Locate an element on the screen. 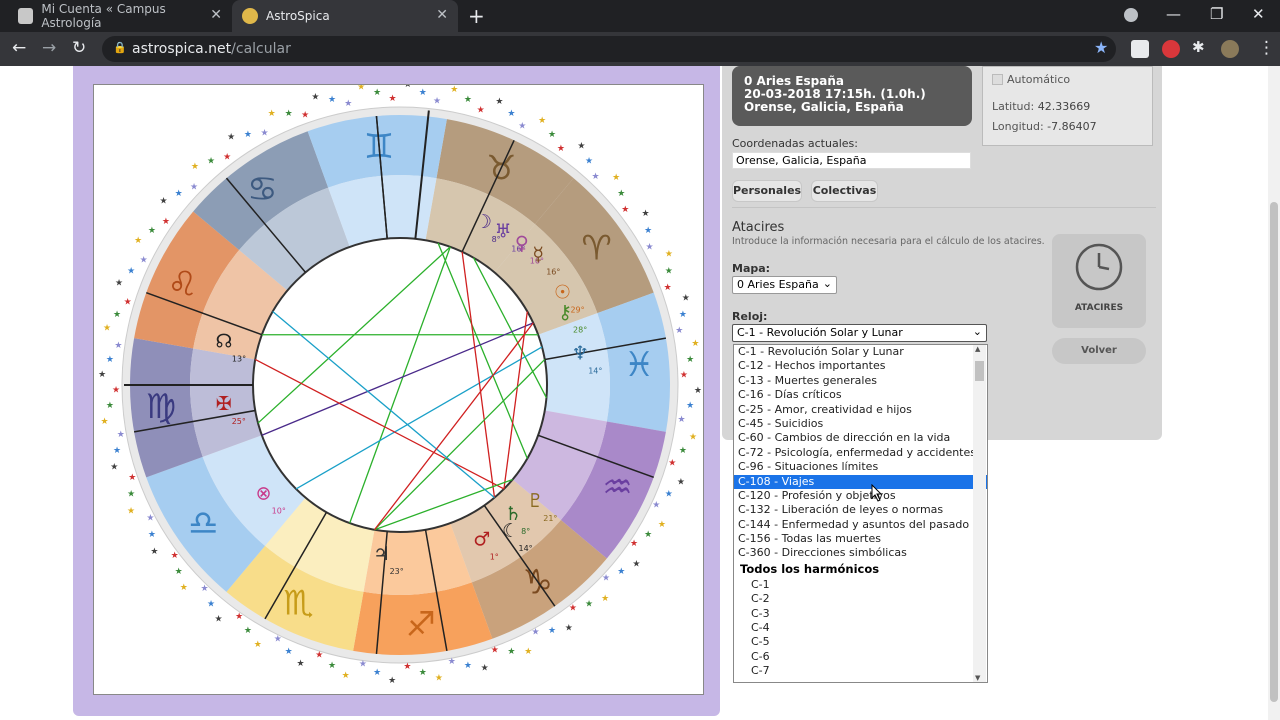  extensions-puzzle-icon: ✱ is located at coordinates (1198, 47).